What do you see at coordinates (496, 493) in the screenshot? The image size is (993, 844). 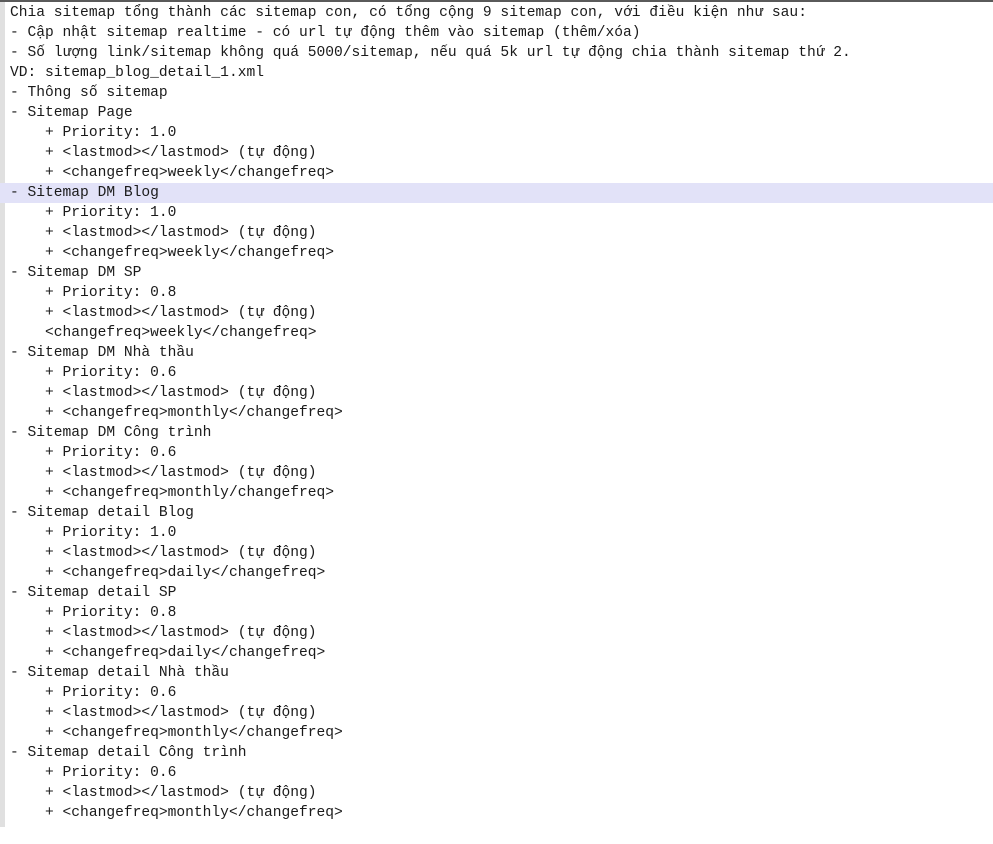 I see `text-line: + <changefreq>monthly/changefreq>` at bounding box center [496, 493].